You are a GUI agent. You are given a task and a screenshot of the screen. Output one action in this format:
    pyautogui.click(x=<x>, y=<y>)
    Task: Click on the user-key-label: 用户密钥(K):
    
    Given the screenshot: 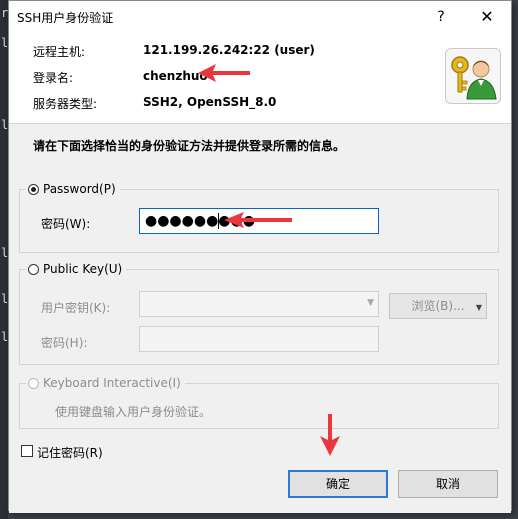 What is the action you would take?
    pyautogui.click(x=76, y=308)
    